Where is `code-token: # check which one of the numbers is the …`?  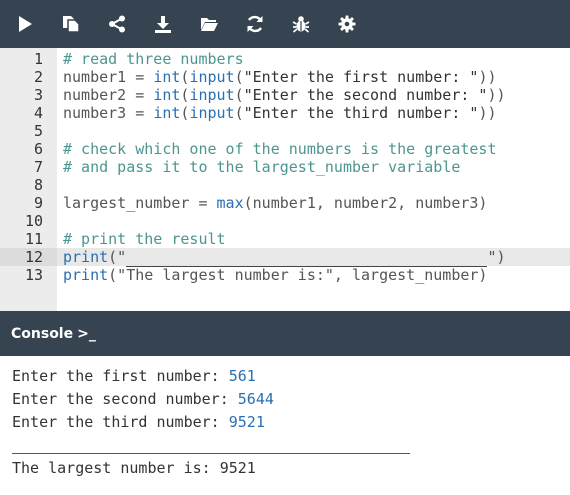
code-token: # check which one of the numbers is the … is located at coordinates (280, 149).